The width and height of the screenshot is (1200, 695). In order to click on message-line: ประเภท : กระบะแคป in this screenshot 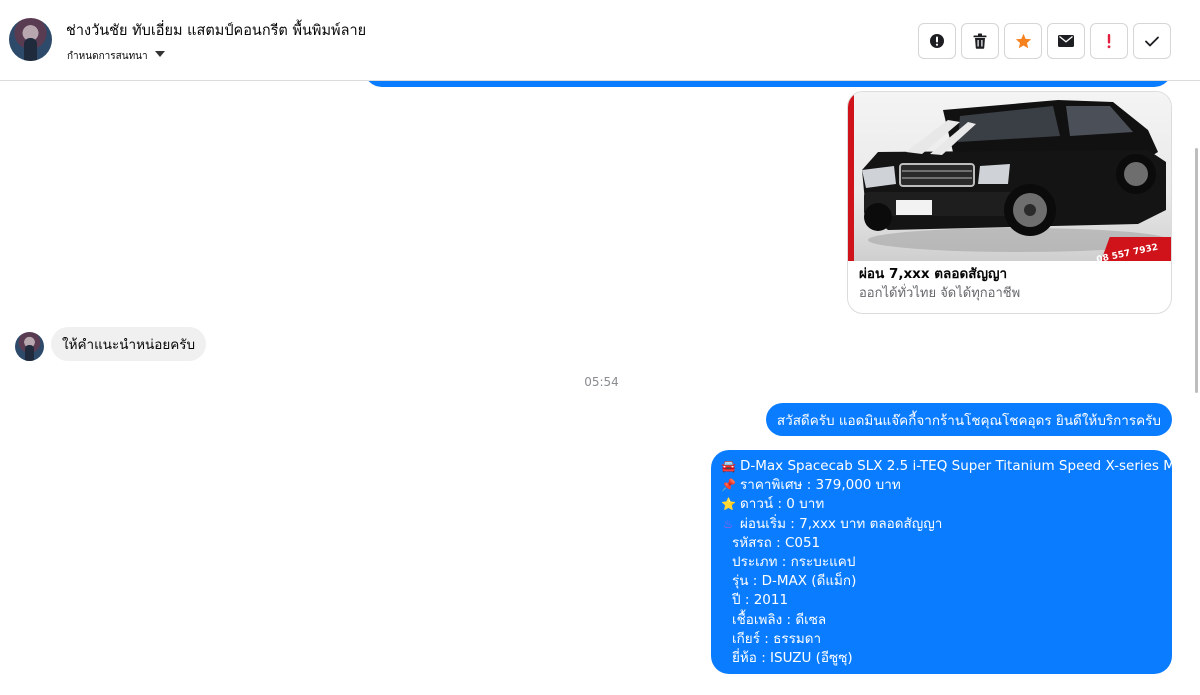, I will do `click(794, 562)`.